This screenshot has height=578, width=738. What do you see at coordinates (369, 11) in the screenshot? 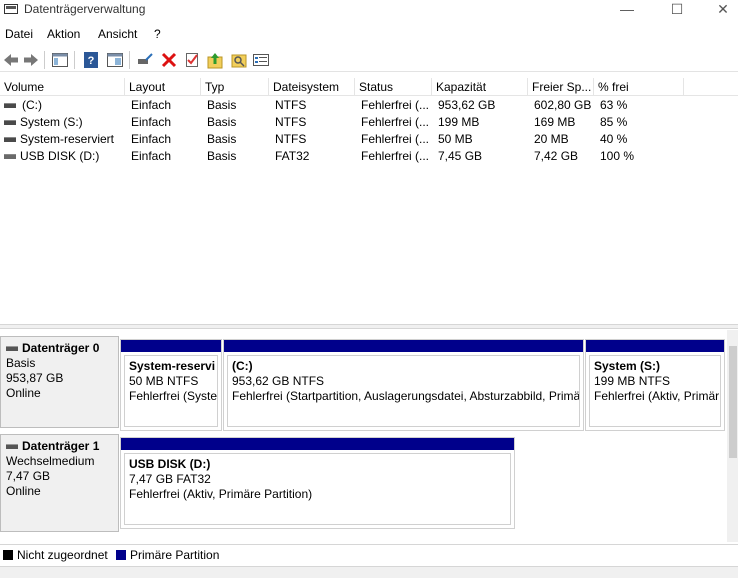
I see `title-bar: Datenträgerverwaltung — ☐ ✕` at bounding box center [369, 11].